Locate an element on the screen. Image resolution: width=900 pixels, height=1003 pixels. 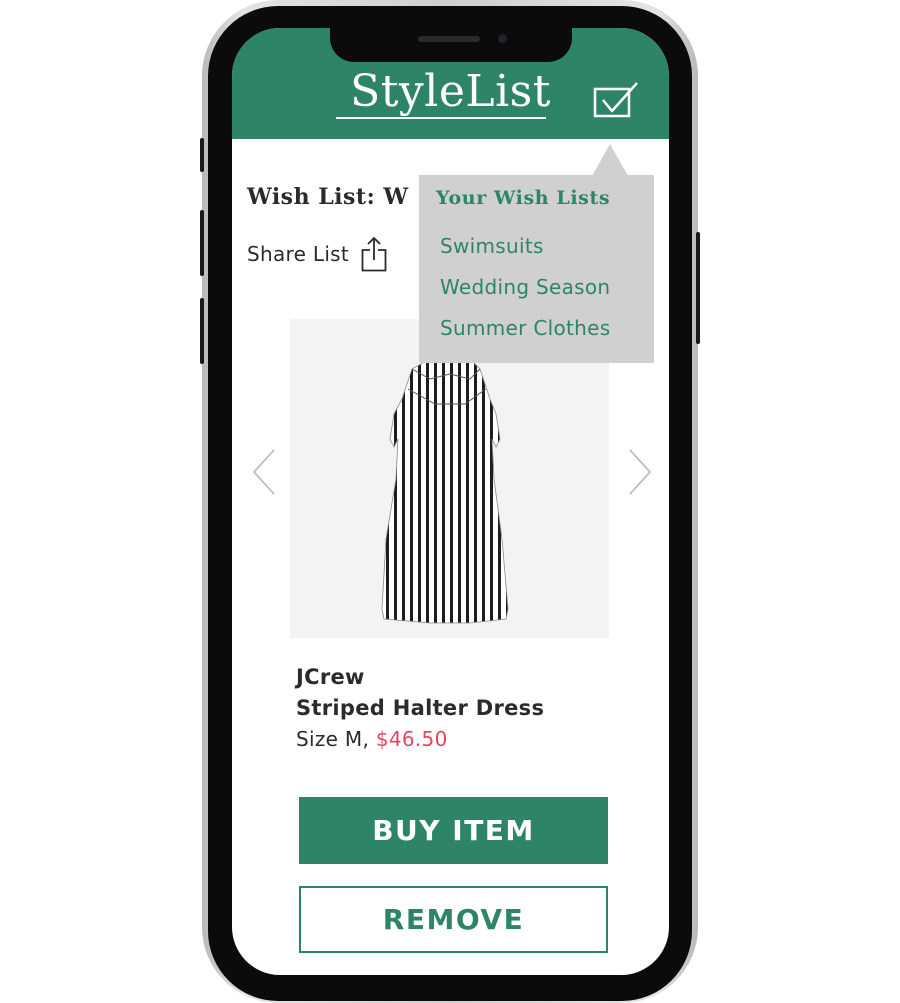
share-list-label: Share List is located at coordinates (298, 254).